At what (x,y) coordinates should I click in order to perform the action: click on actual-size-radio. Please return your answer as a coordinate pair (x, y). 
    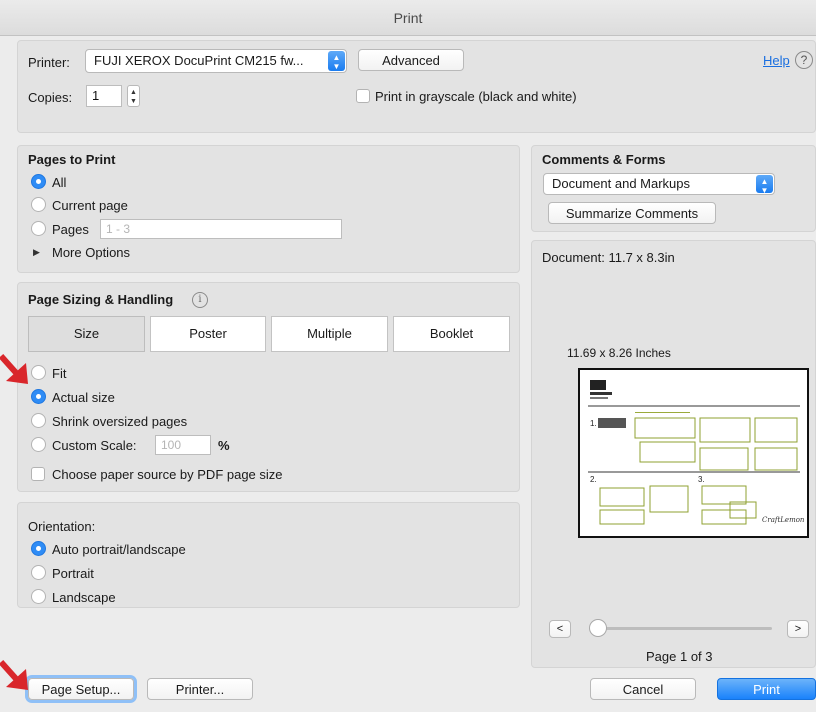
    Looking at the image, I should click on (38, 396).